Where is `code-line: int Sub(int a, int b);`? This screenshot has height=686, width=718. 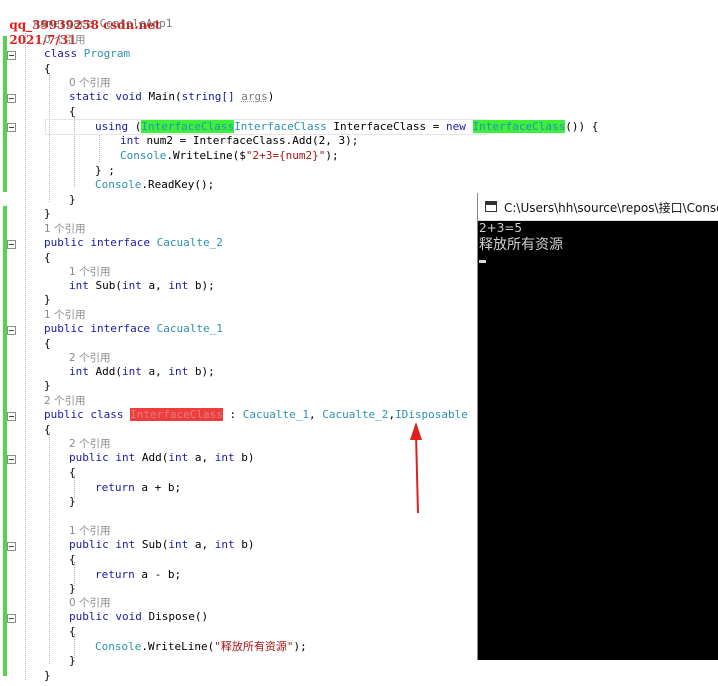 code-line: int Sub(int a, int b); is located at coordinates (142, 285).